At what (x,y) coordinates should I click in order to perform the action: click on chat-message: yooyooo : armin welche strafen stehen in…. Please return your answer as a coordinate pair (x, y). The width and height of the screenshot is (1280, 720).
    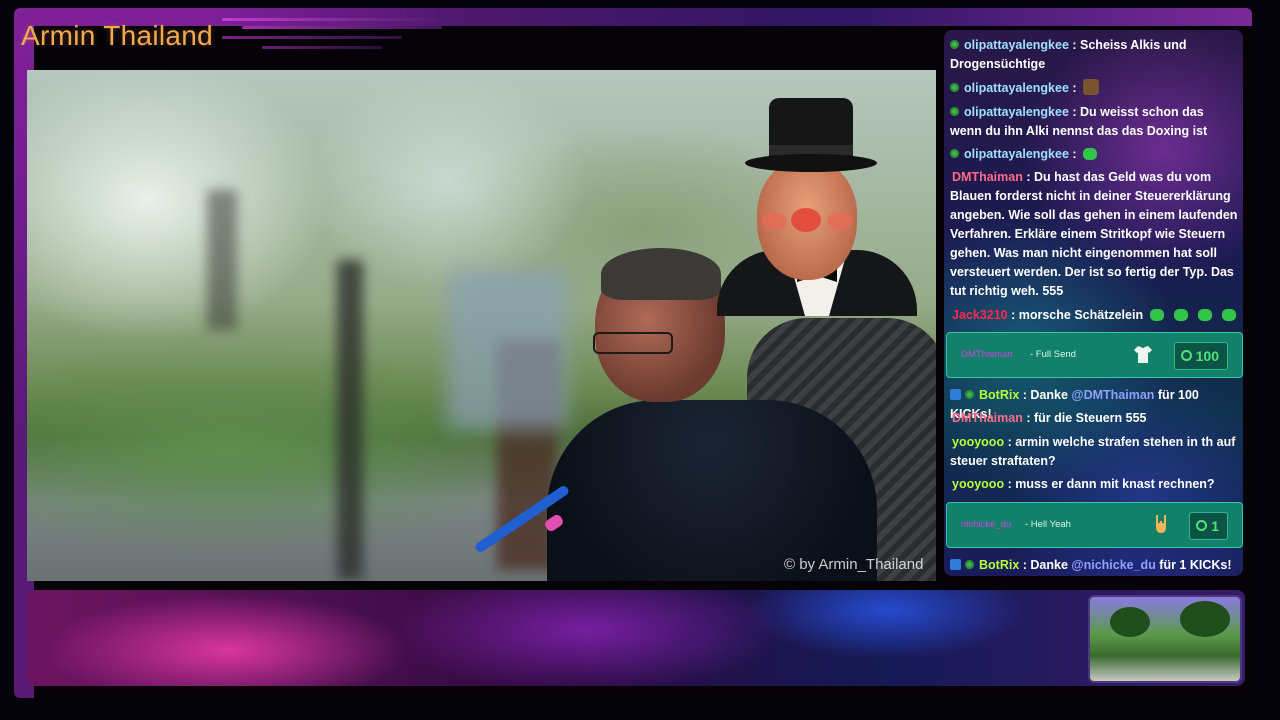
    Looking at the image, I should click on (1094, 452).